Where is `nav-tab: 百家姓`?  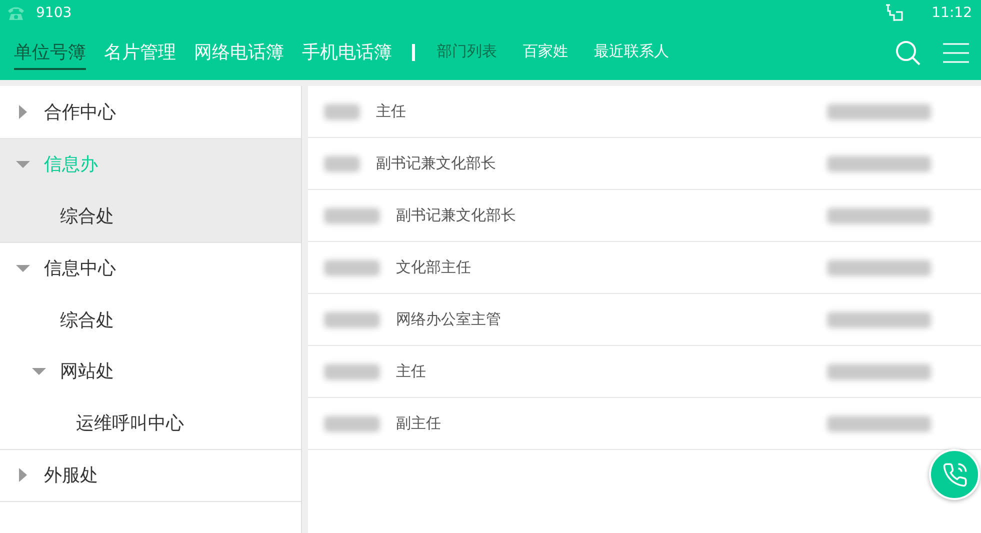
nav-tab: 百家姓 is located at coordinates (545, 52).